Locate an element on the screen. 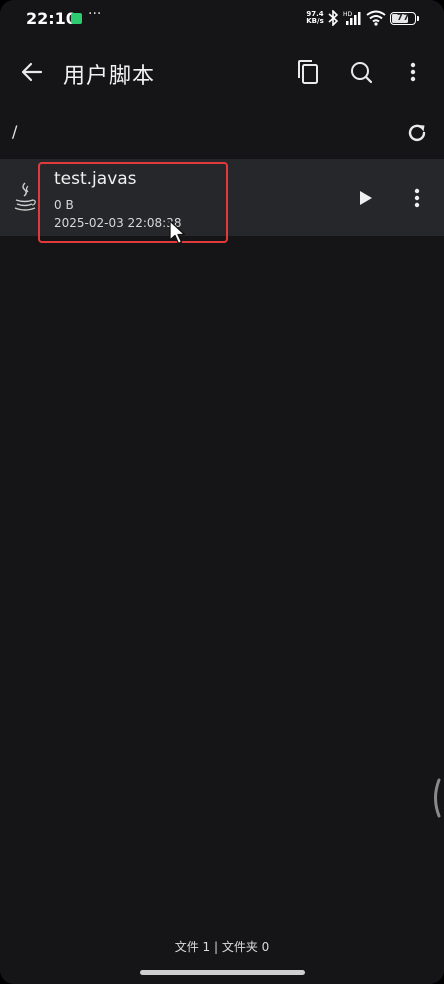 This screenshot has height=984, width=444. java-file-icon is located at coordinates (25, 198).